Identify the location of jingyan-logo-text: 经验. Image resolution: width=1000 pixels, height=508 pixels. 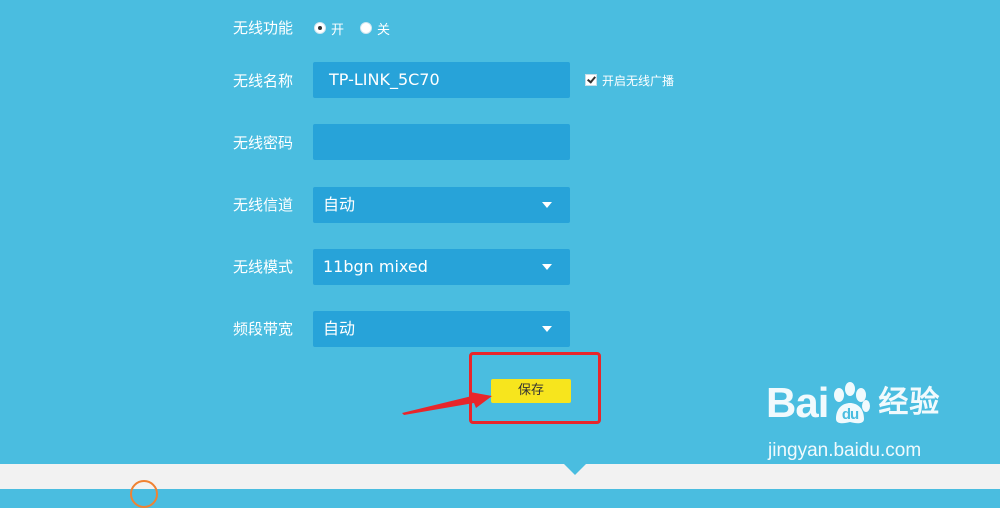
(909, 402).